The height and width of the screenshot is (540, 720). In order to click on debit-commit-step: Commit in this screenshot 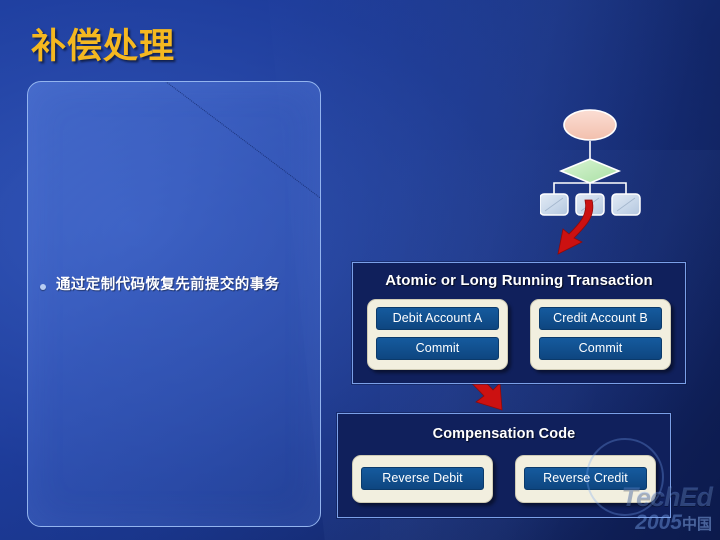, I will do `click(437, 348)`.